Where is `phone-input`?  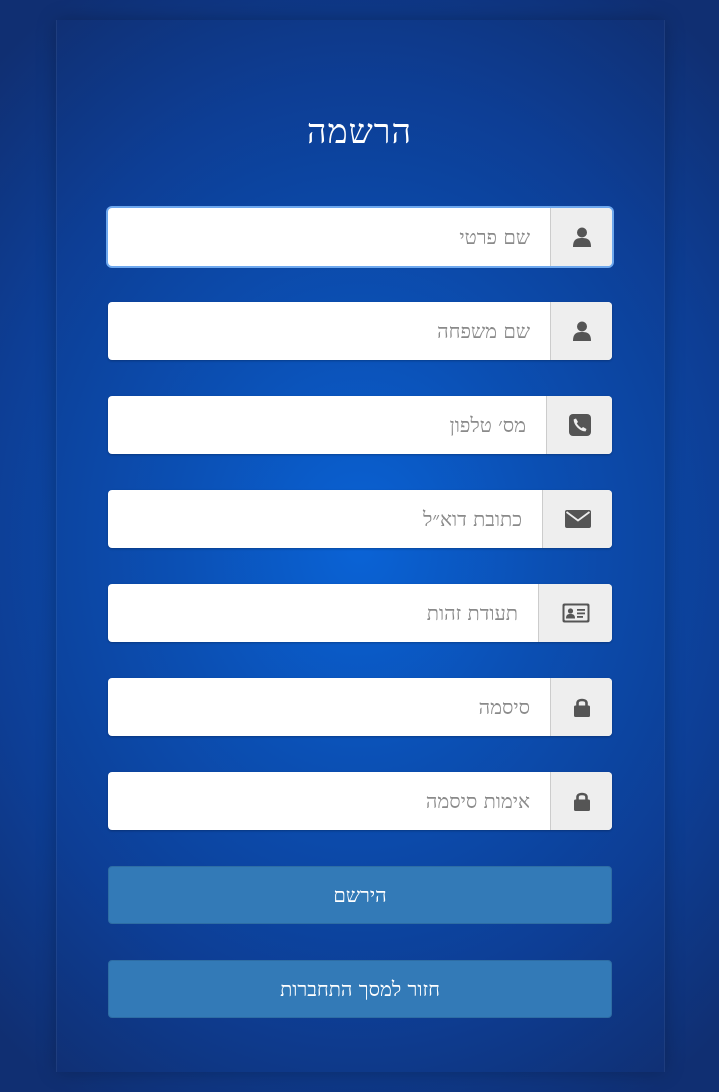 phone-input is located at coordinates (327, 425).